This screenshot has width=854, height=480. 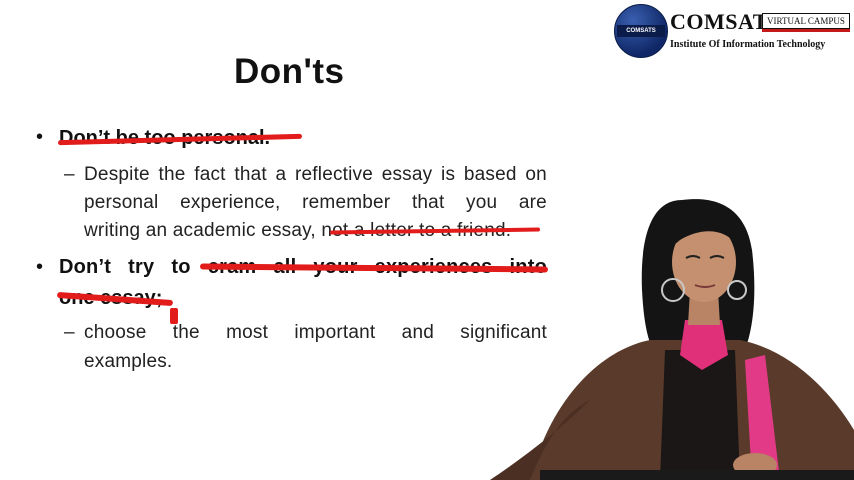 I want to click on logo-subtitle: Institute Of Information Technology, so click(x=748, y=44).